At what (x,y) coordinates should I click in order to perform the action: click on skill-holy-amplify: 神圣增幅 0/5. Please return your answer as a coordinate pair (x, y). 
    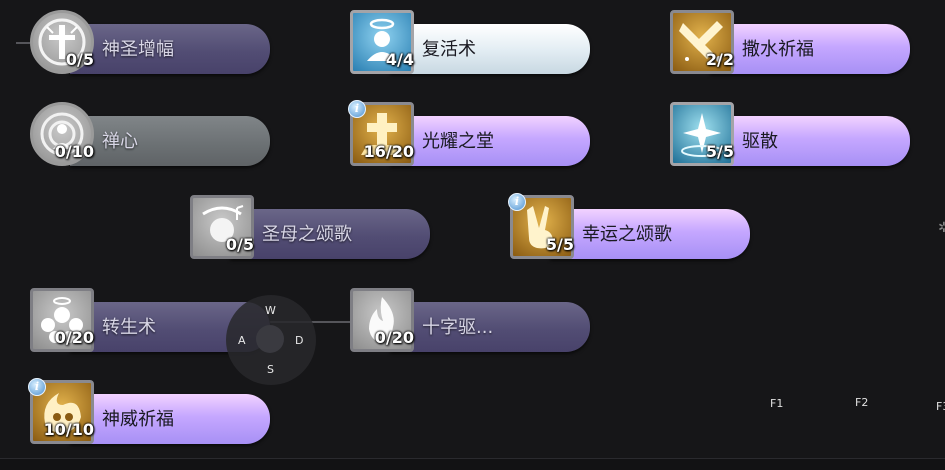
    Looking at the image, I should click on (151, 44).